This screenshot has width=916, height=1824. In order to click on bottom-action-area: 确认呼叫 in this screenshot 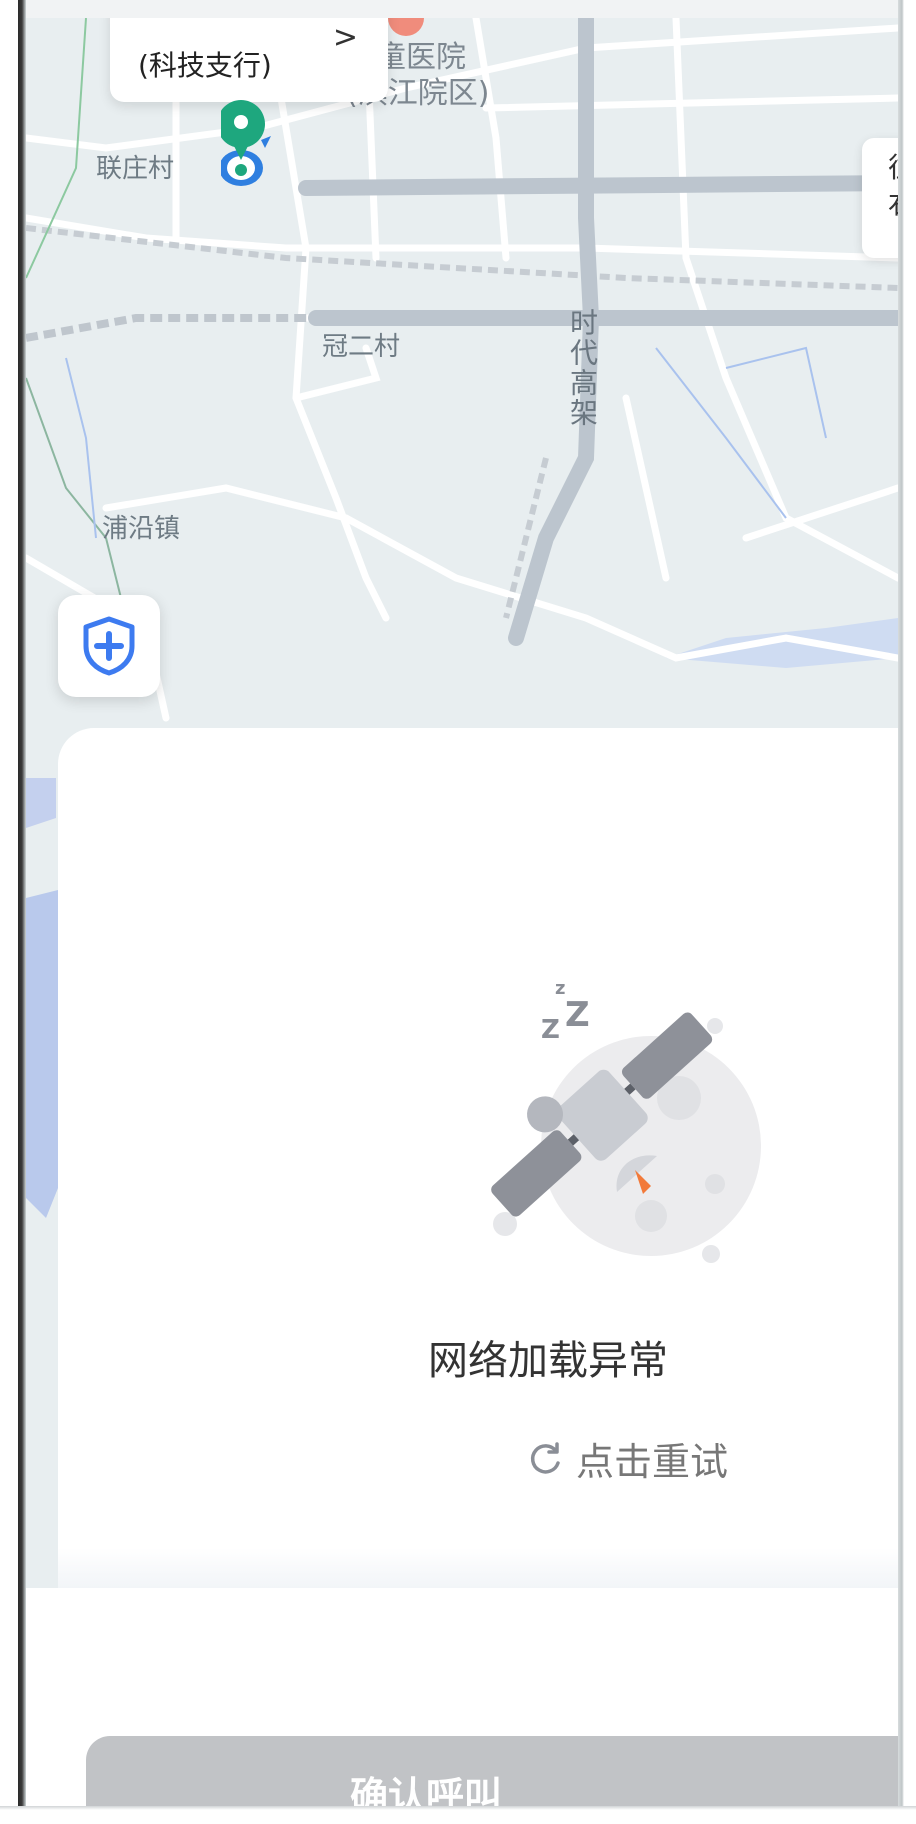, I will do `click(471, 1706)`.